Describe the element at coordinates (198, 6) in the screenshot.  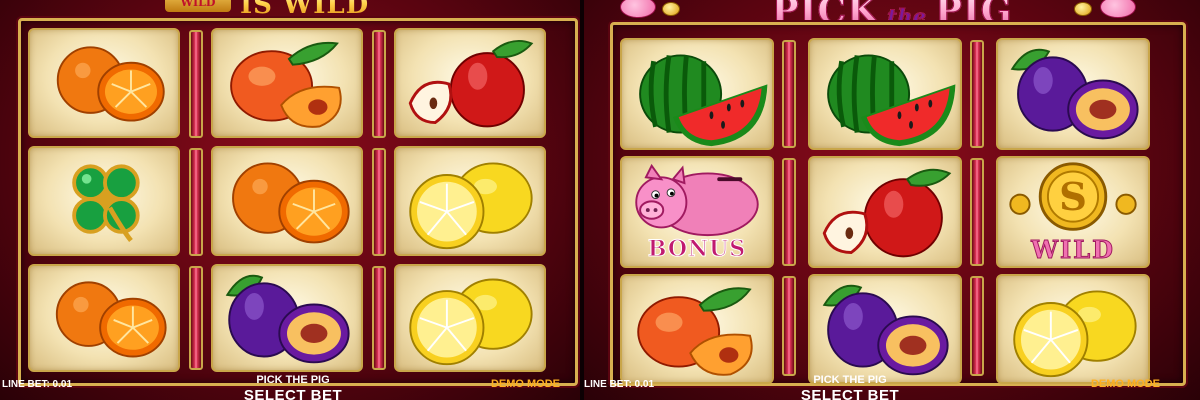
I see `wild-badge: WILD` at that location.